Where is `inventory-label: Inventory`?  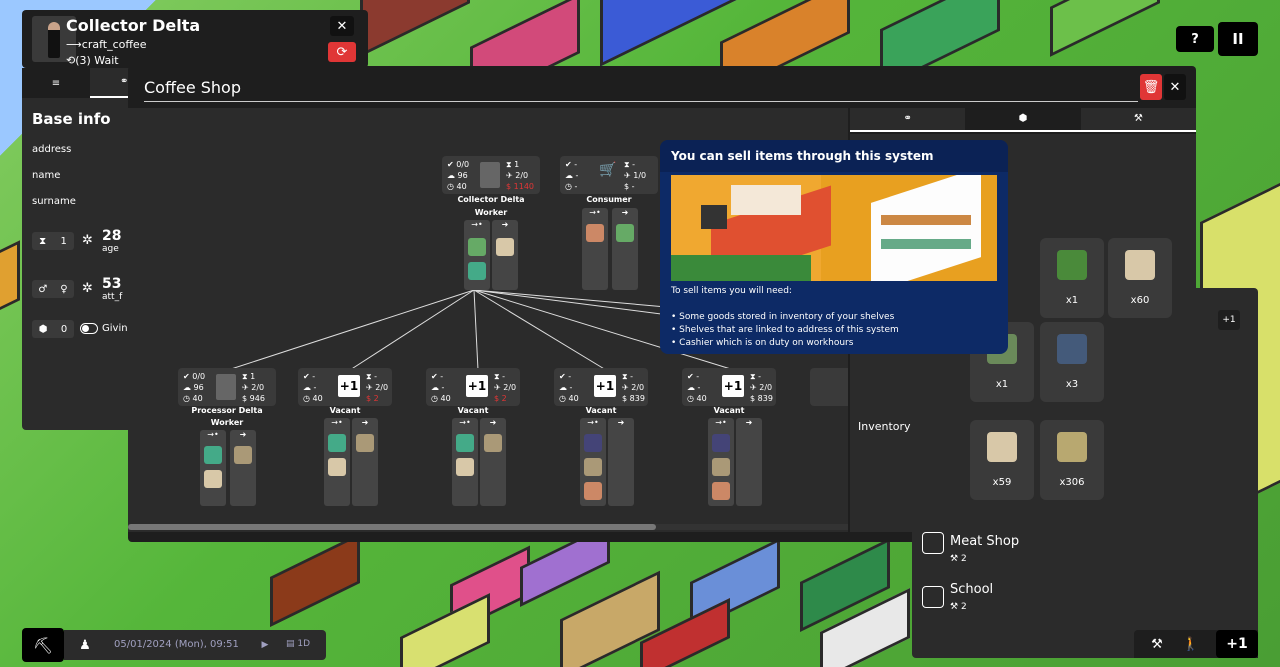 inventory-label: Inventory is located at coordinates (884, 426).